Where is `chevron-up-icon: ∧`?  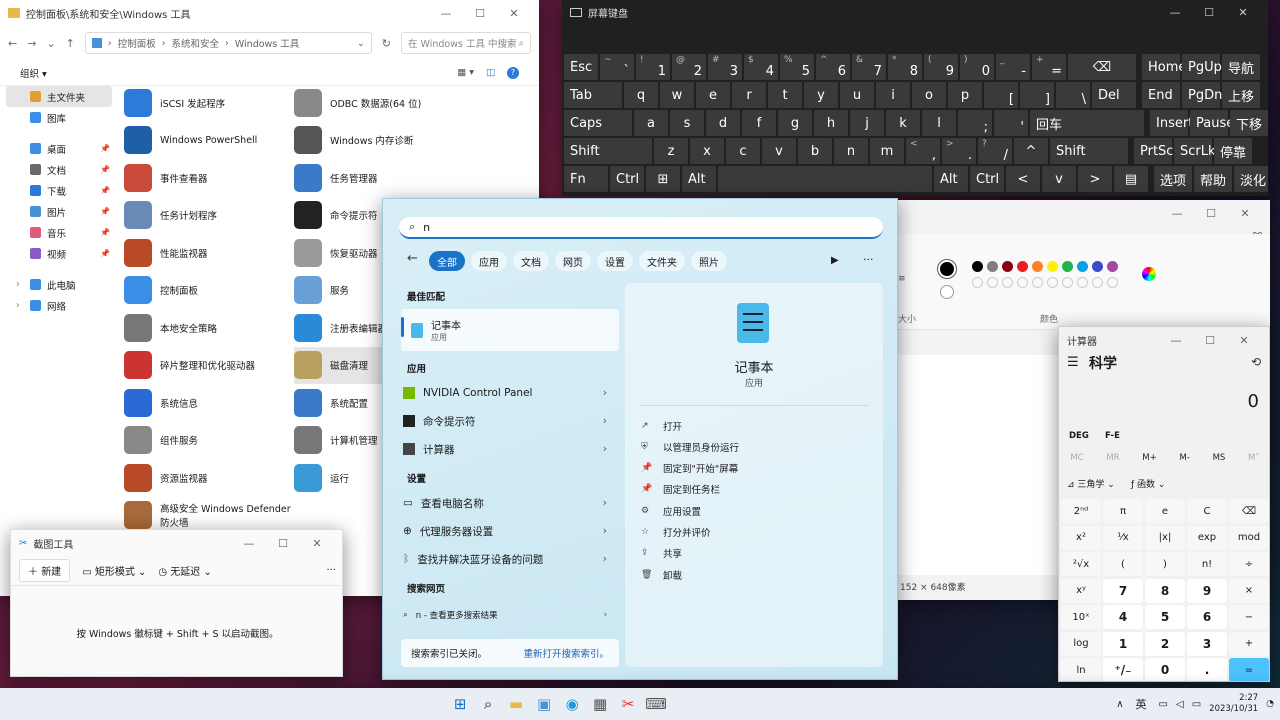 chevron-up-icon: ∧ is located at coordinates (1119, 704).